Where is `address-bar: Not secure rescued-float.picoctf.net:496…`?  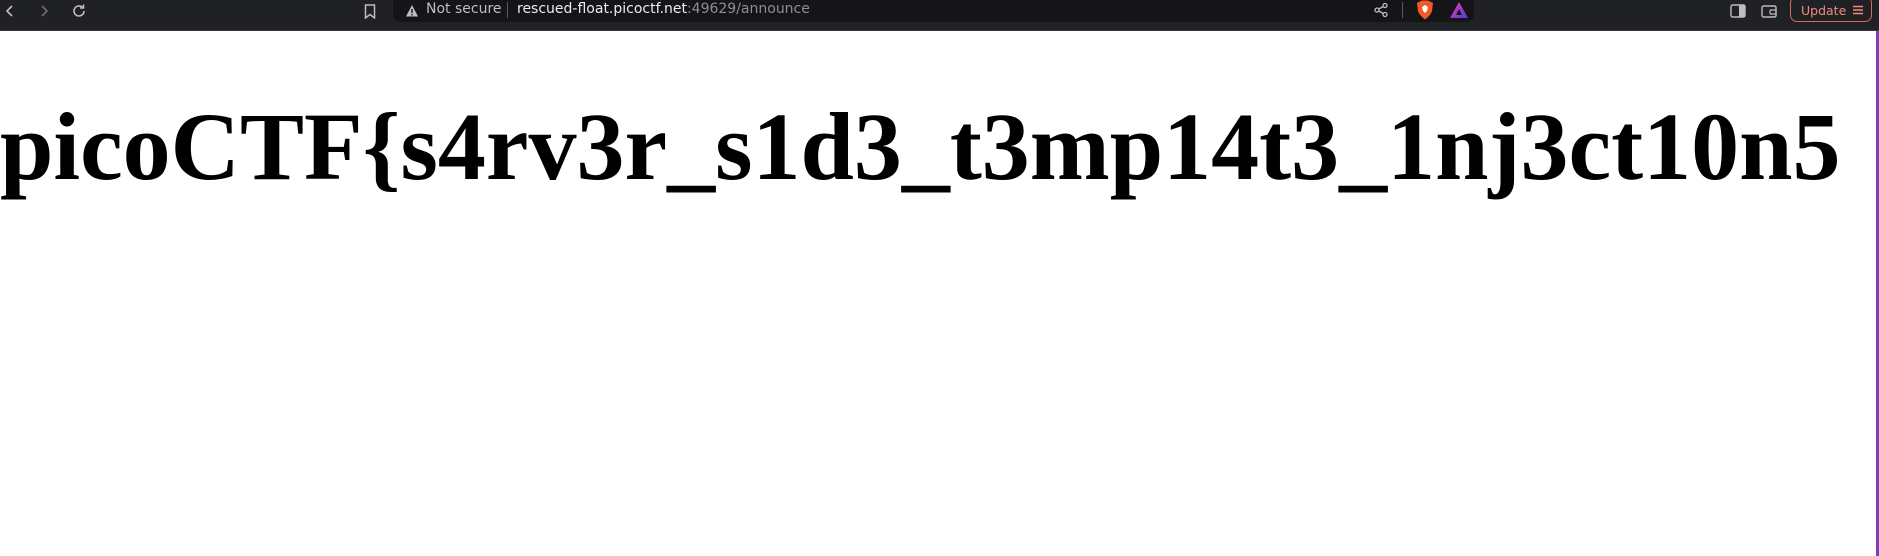 address-bar: Not secure rescued-float.picoctf.net:496… is located at coordinates (933, 11).